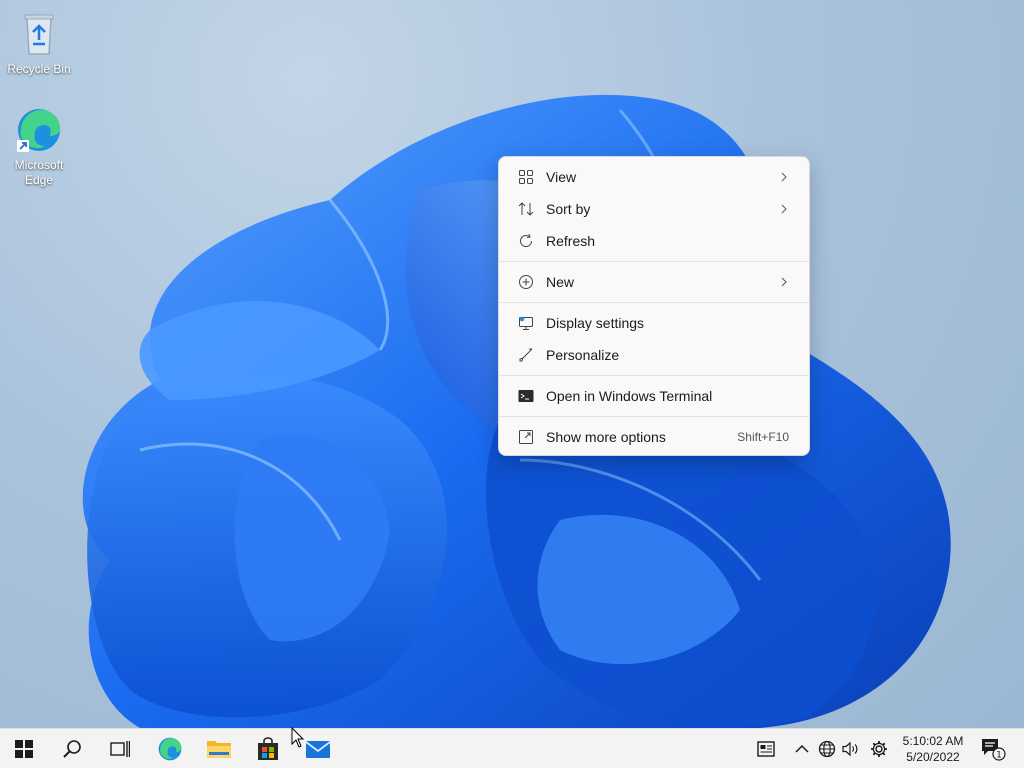 The width and height of the screenshot is (1024, 768). What do you see at coordinates (654, 177) in the screenshot?
I see `menu-item-view: View` at bounding box center [654, 177].